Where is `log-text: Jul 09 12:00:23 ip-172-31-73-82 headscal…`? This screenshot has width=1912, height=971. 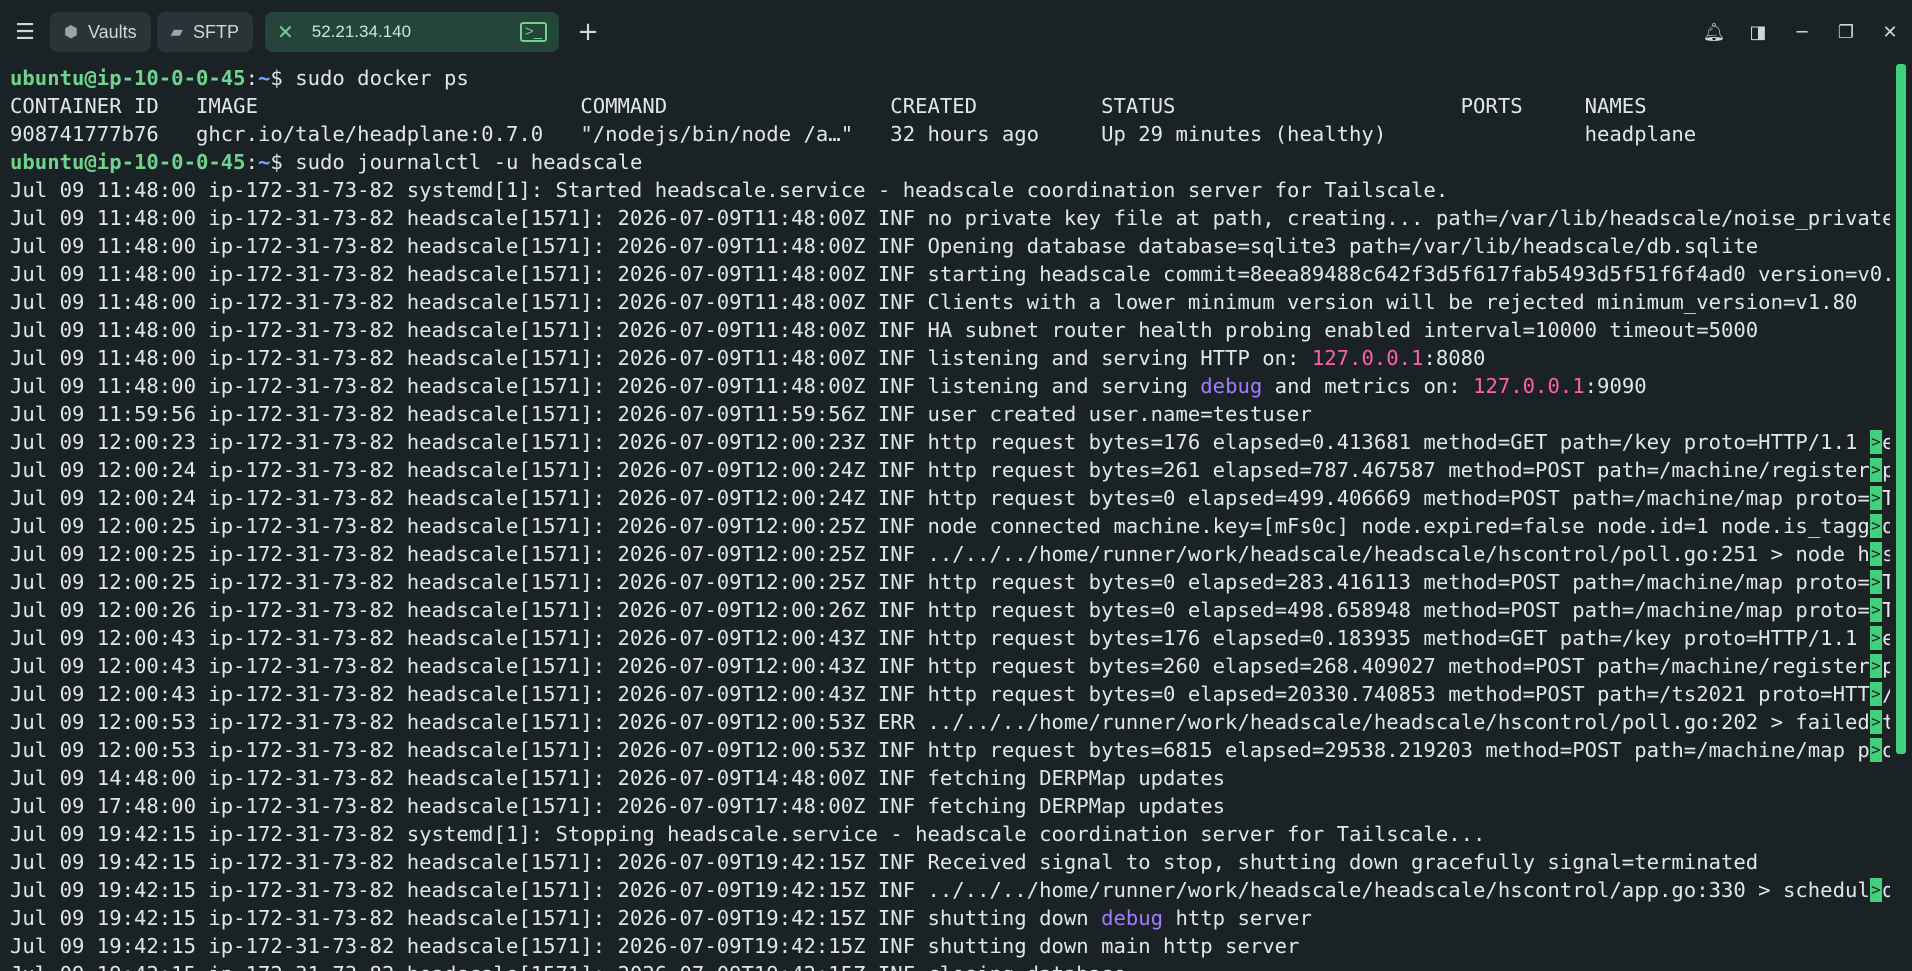
log-text: Jul 09 12:00:23 ip-172-31-73-82 headscal… is located at coordinates (950, 442).